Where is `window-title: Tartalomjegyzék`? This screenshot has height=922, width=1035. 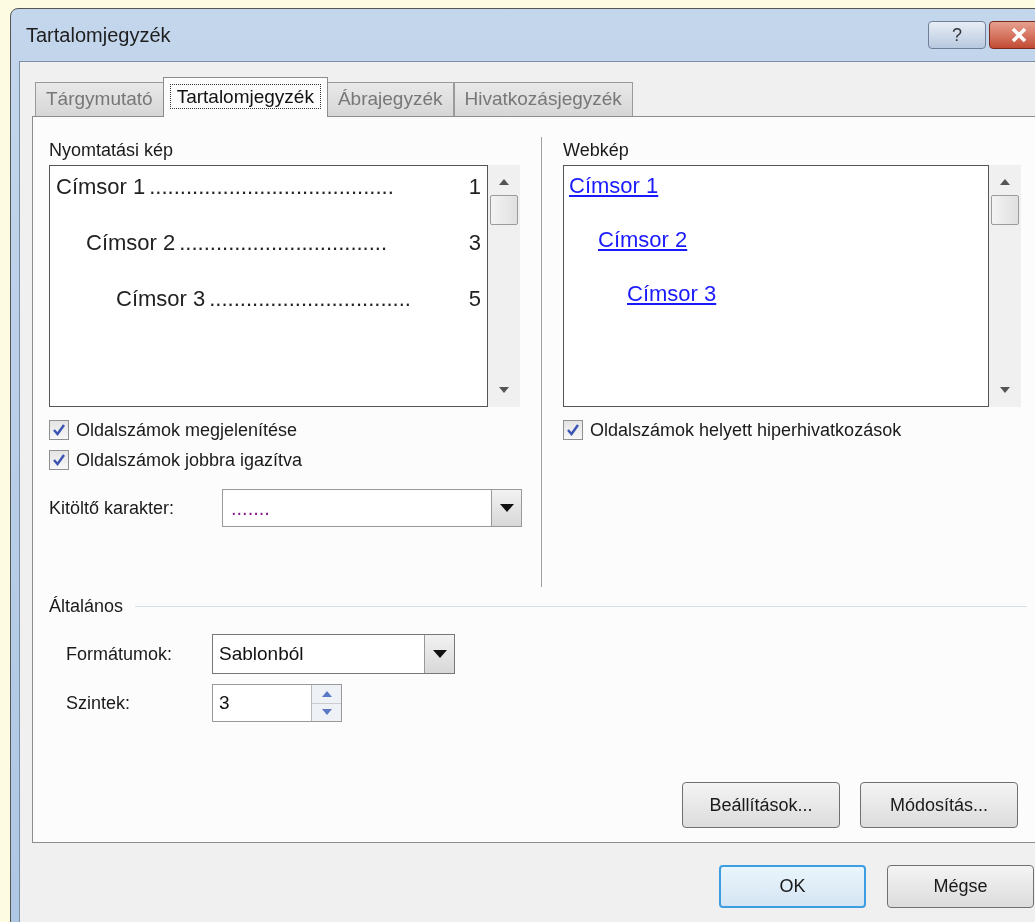 window-title: Tartalomjegyzék is located at coordinates (99, 35).